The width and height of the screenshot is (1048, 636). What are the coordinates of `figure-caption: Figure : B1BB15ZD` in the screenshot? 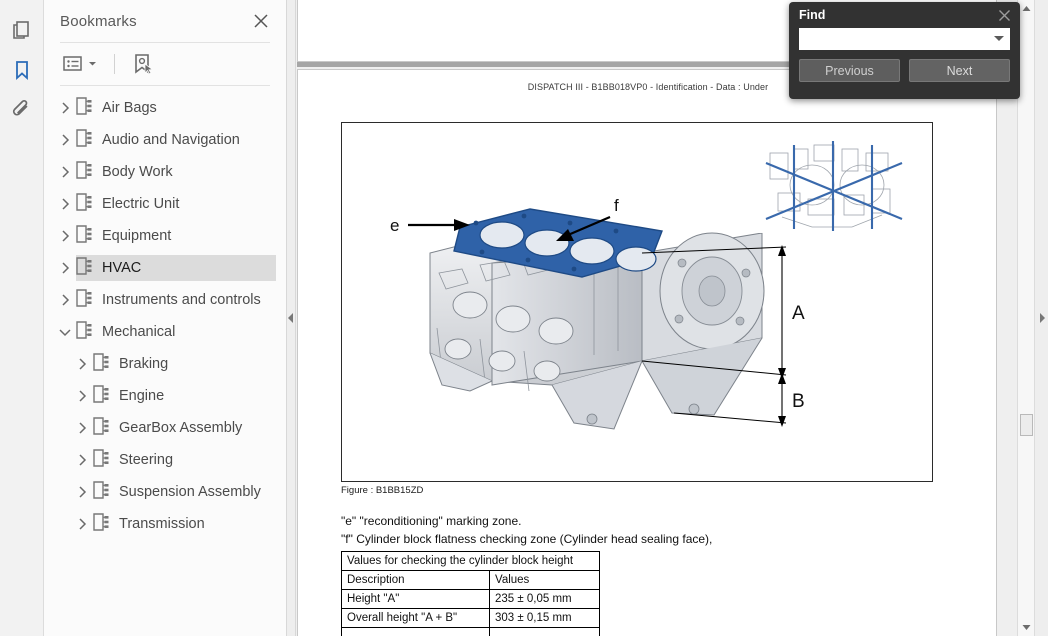 It's located at (382, 490).